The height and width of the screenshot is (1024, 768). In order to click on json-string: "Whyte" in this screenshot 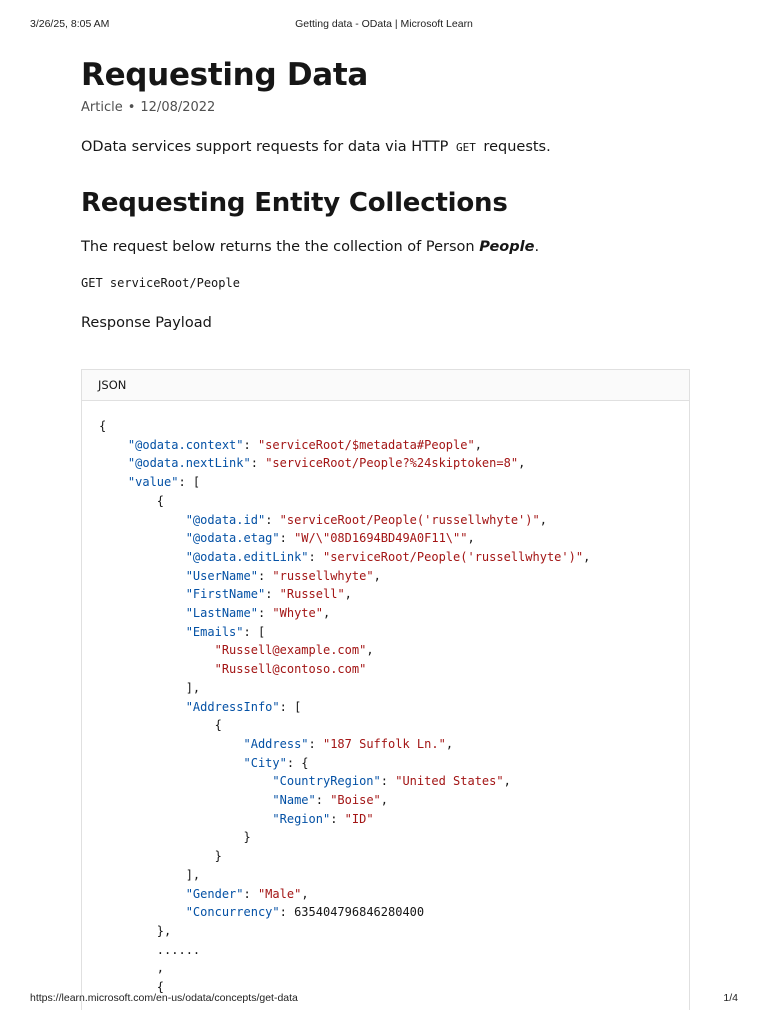, I will do `click(297, 613)`.